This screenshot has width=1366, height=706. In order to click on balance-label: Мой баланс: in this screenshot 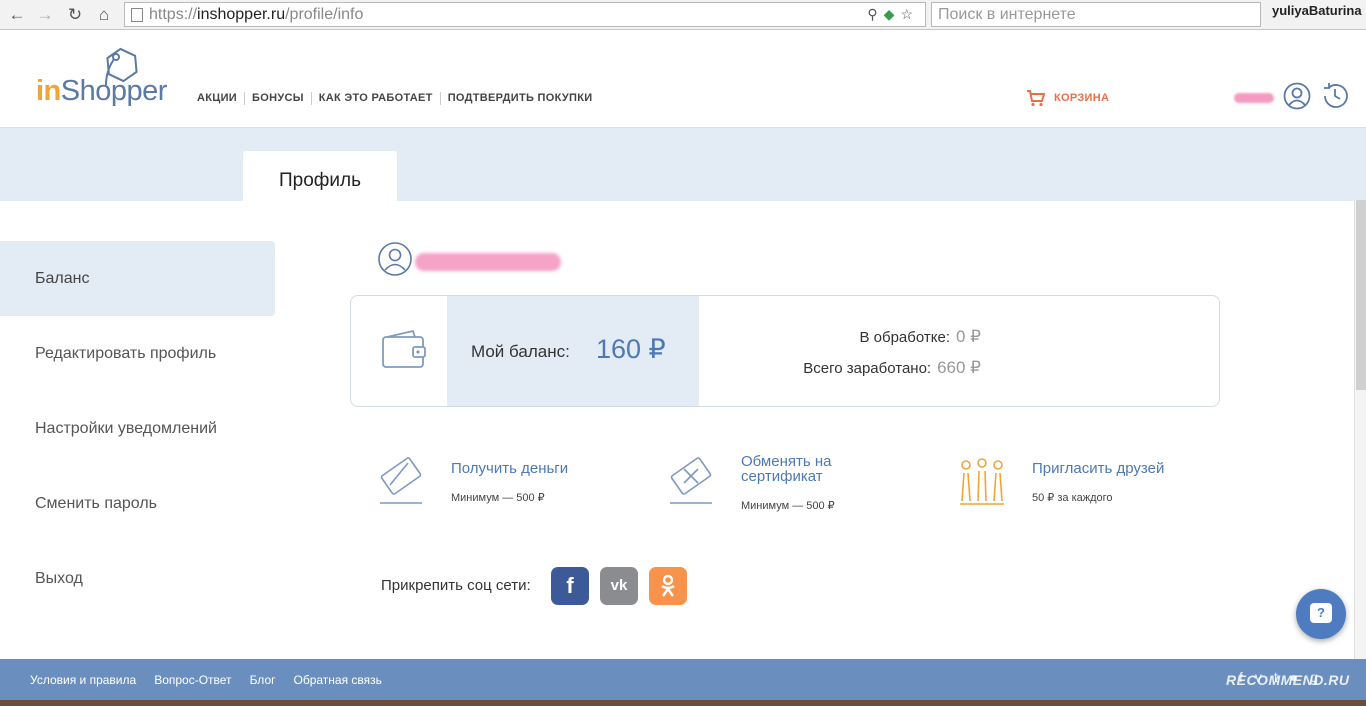, I will do `click(520, 351)`.